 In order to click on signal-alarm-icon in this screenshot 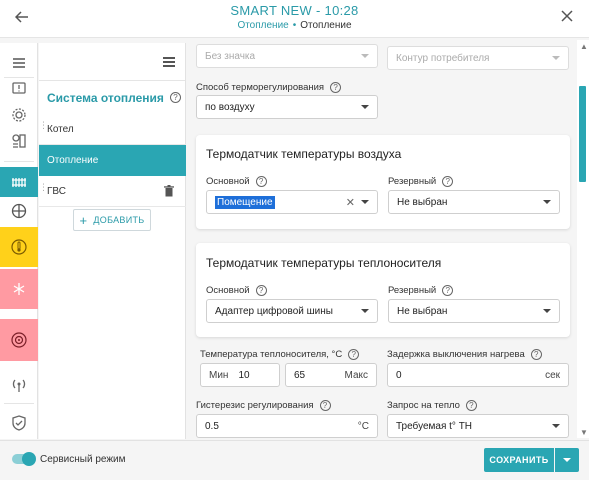, I will do `click(19, 340)`.